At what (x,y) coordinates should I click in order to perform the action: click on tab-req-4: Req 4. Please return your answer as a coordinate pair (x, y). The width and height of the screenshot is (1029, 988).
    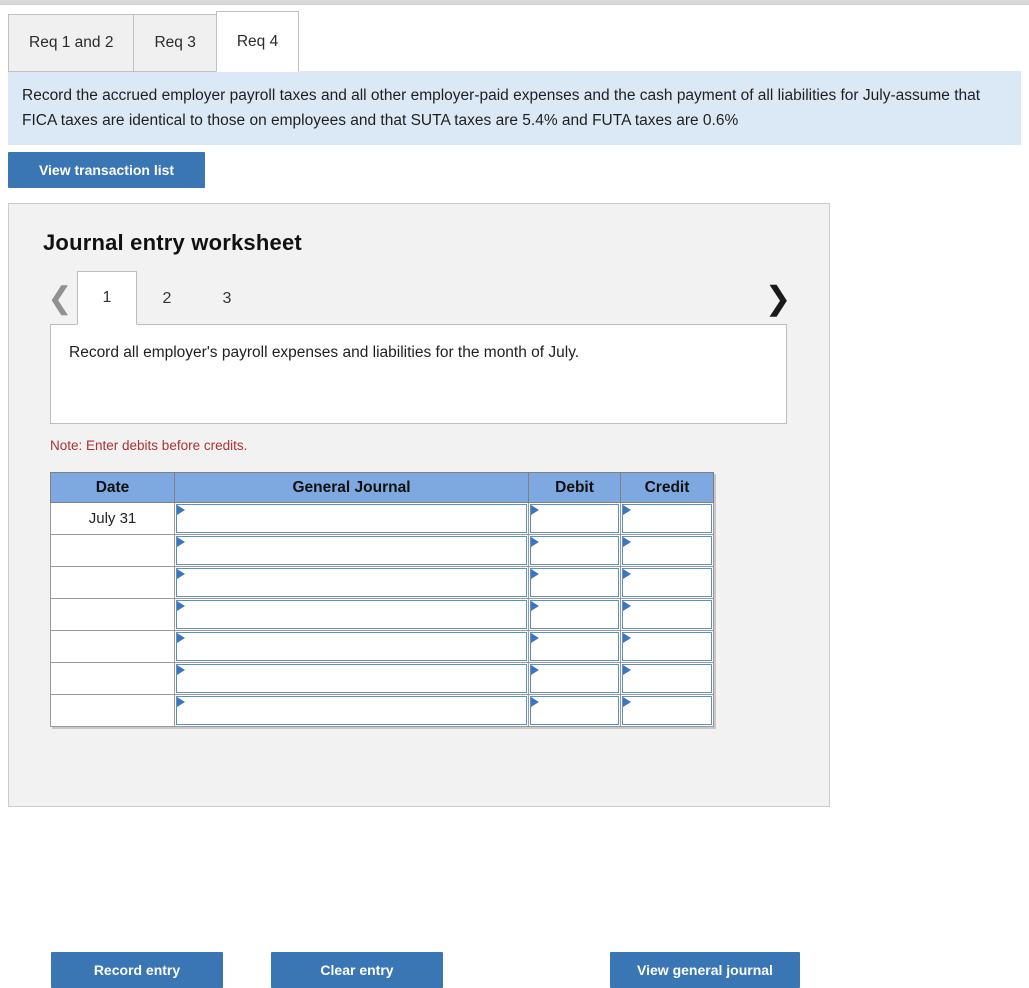
    Looking at the image, I should click on (257, 41).